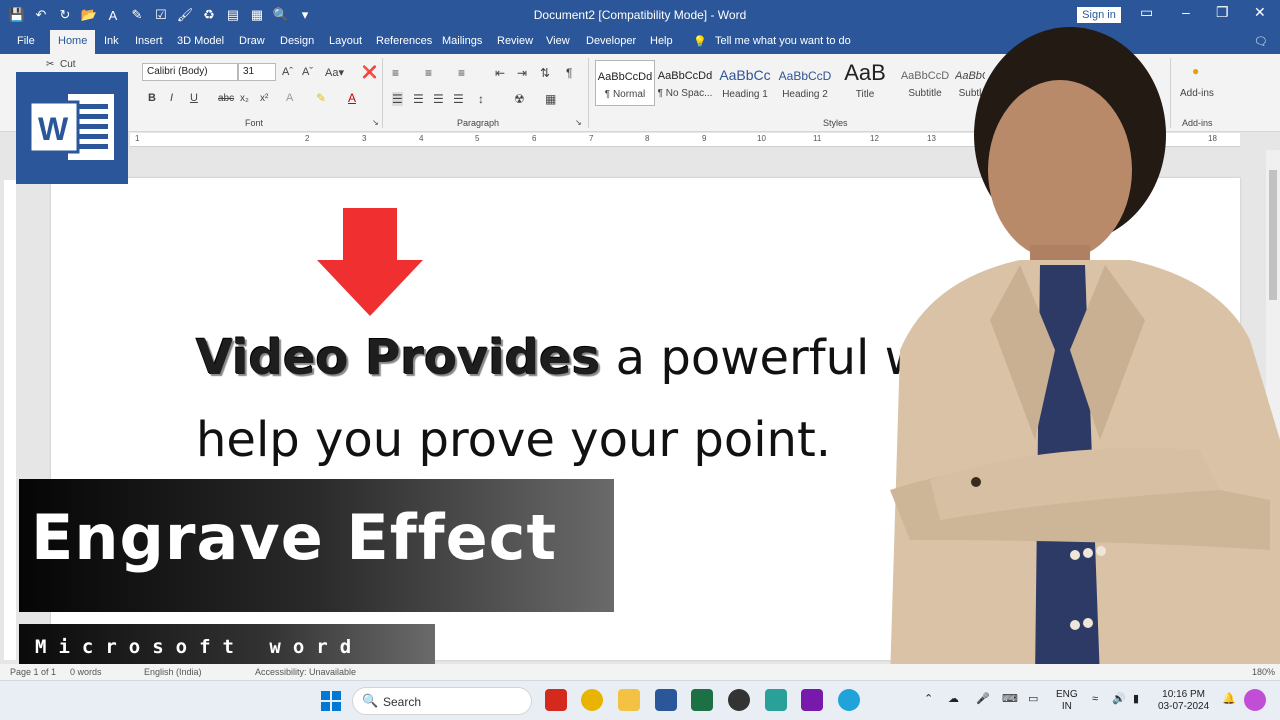 The width and height of the screenshot is (1280, 720). I want to click on sort-icon: ⇅, so click(545, 73).